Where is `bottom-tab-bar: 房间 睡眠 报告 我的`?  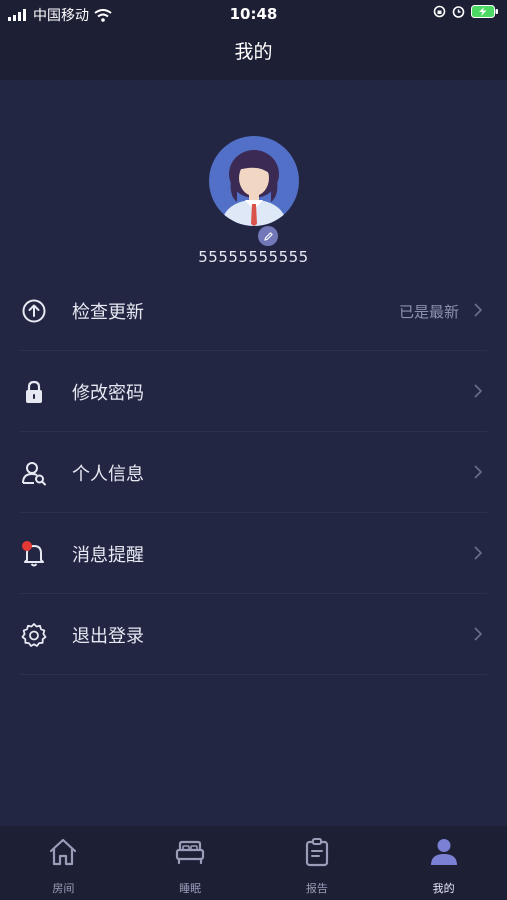
bottom-tab-bar: 房间 睡眠 报告 我的 is located at coordinates (253, 863).